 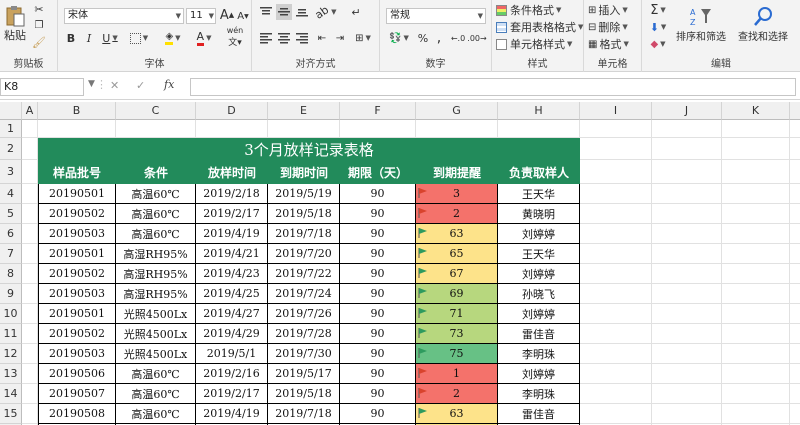 I want to click on table-cell-start: 2019/4/21, so click(x=232, y=254).